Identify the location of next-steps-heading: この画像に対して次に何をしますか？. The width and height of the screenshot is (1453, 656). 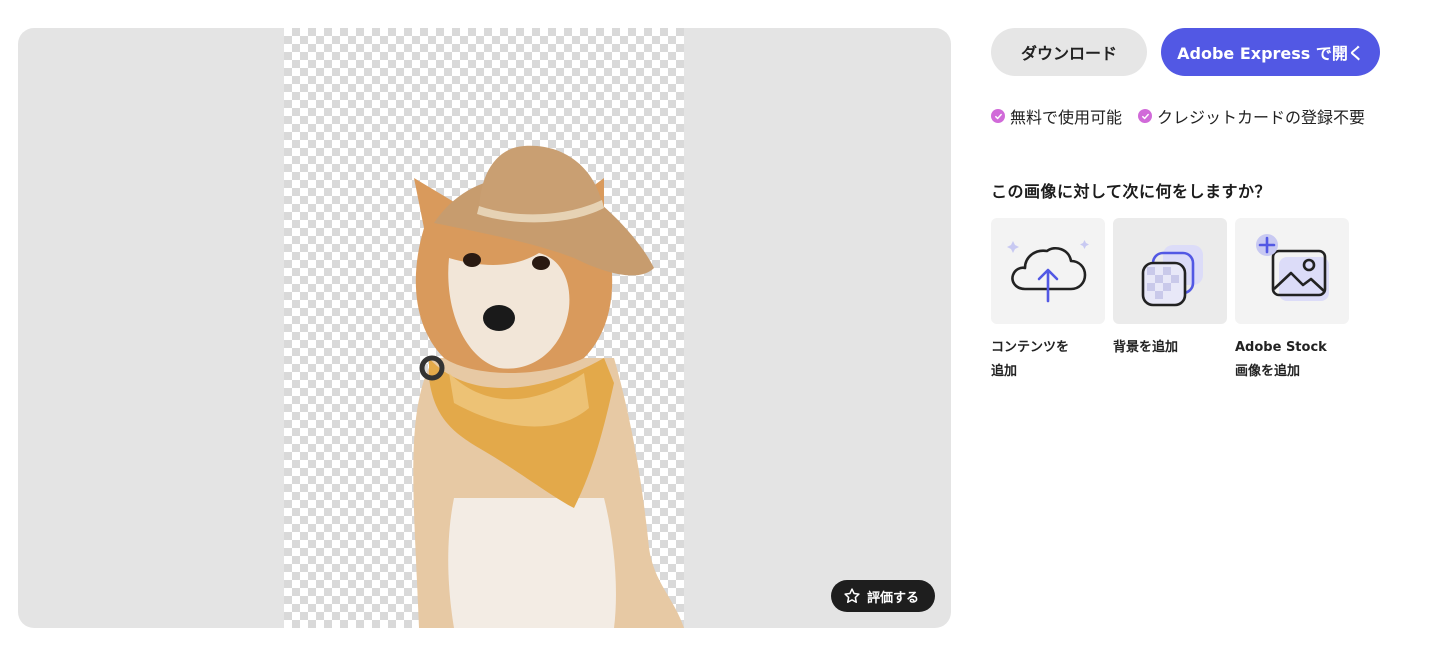
(1131, 191).